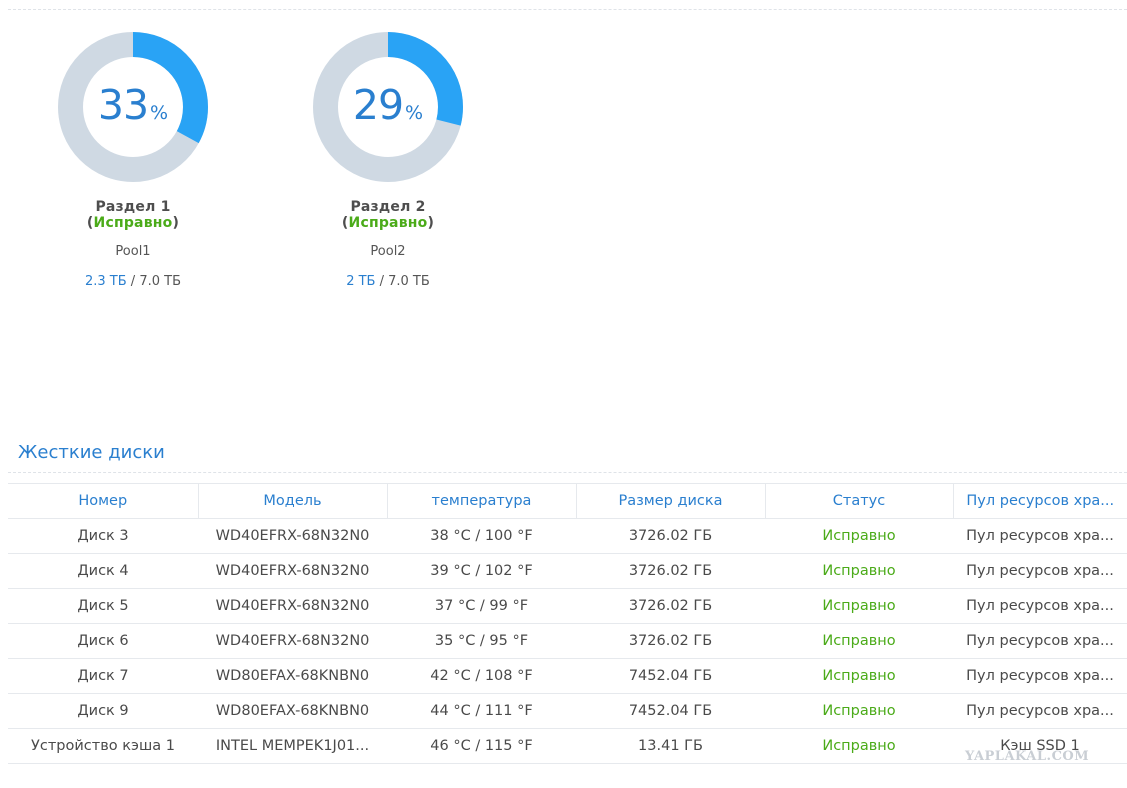 The image size is (1127, 788). Describe the element at coordinates (91, 452) in the screenshot. I see `hard-disks-section-title: Жесткие диски` at that location.